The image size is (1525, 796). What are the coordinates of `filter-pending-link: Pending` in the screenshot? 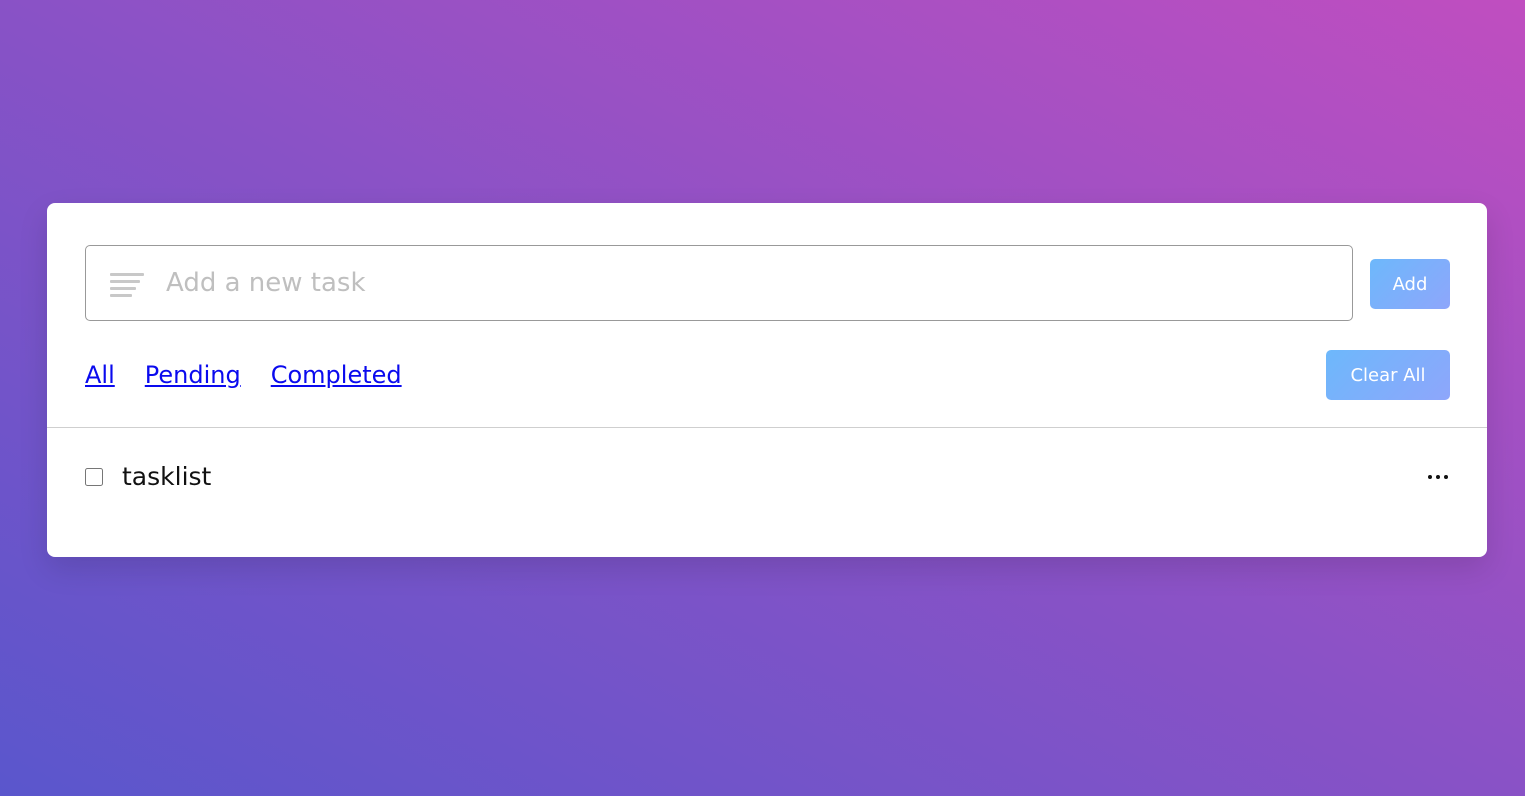 It's located at (193, 375).